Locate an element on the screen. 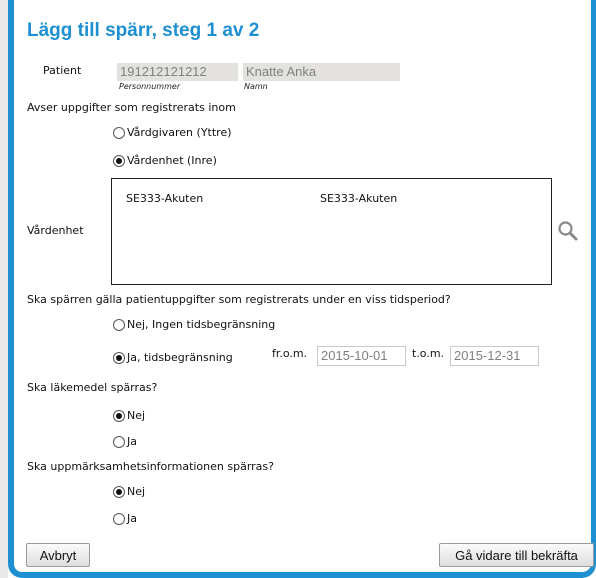 The height and width of the screenshot is (578, 596). radio-vardgivaren: Vårdgivaren (Yttre) is located at coordinates (172, 132).